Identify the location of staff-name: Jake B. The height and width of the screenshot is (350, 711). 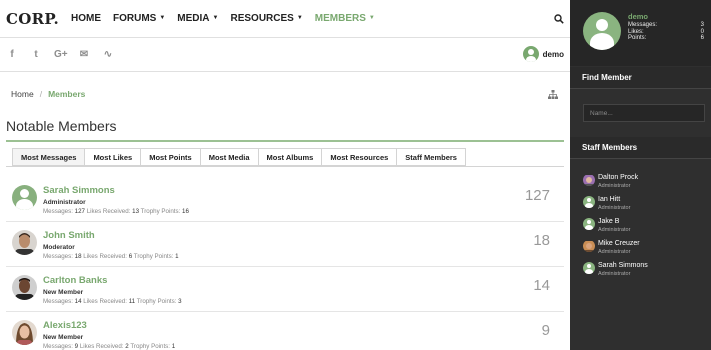
(608, 221).